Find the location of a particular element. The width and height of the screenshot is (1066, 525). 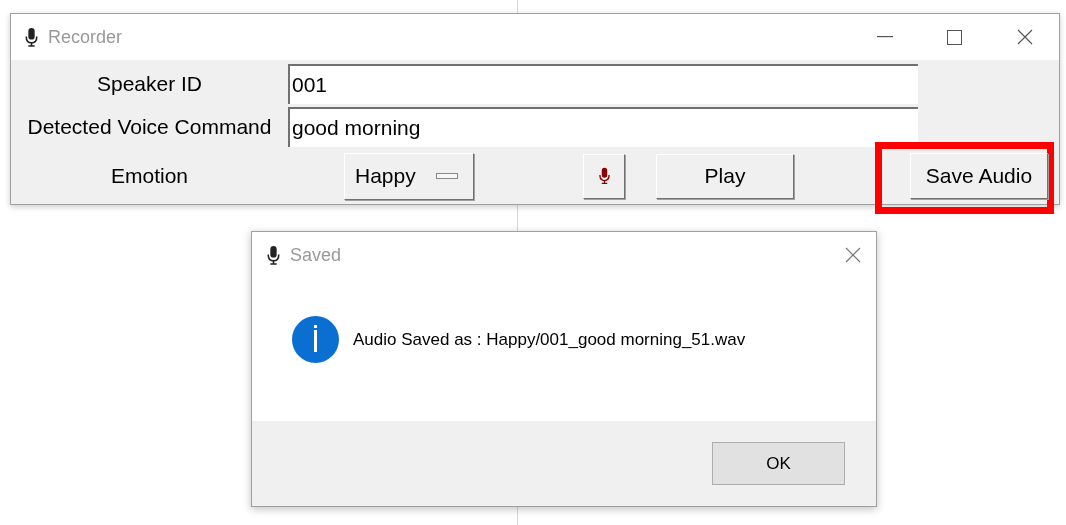

dialog-message: Audio Saved as : Happy/001_good morning_51.wav is located at coordinates (549, 339).